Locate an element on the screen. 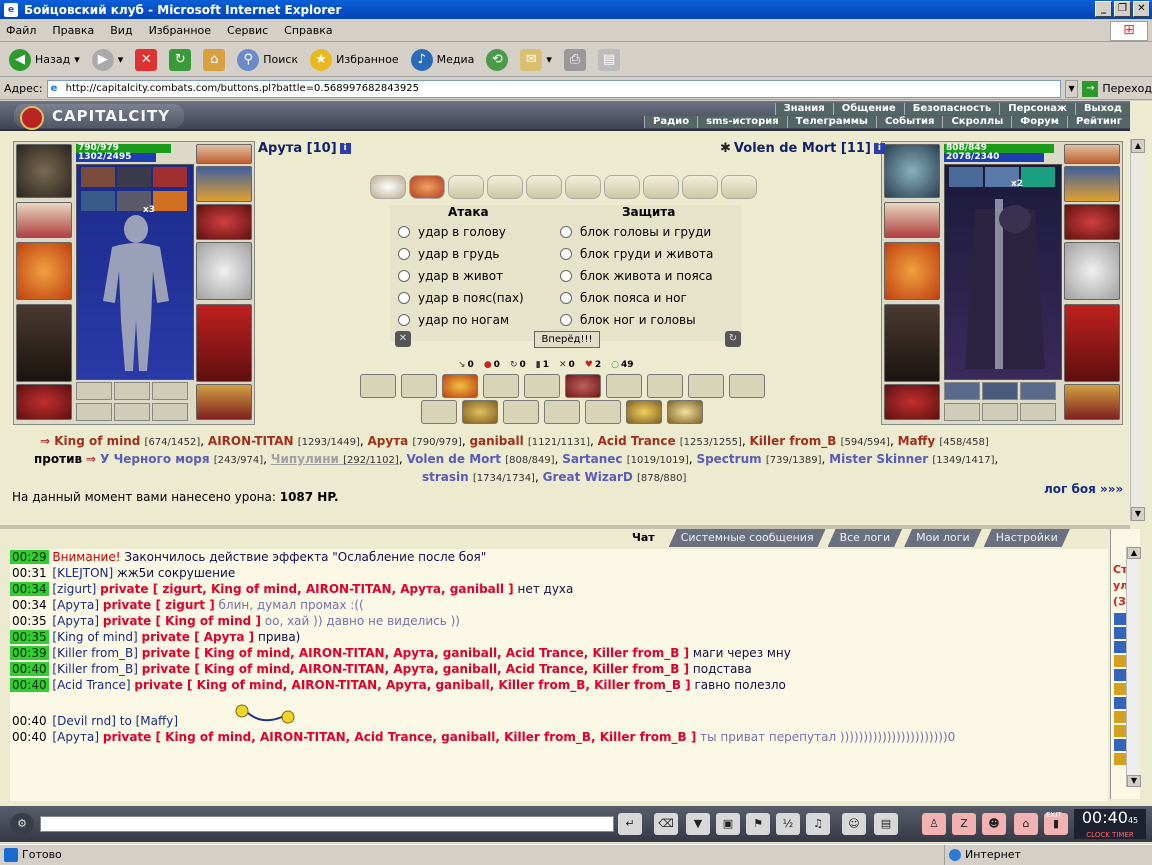  mail-button: ✉ ▾ is located at coordinates (536, 60).